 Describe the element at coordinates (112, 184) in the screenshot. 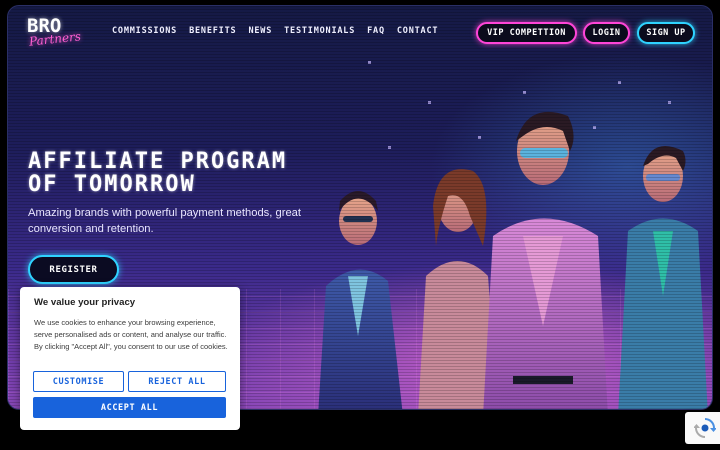

I see `hero-title-line2: OF TOMORROW` at that location.